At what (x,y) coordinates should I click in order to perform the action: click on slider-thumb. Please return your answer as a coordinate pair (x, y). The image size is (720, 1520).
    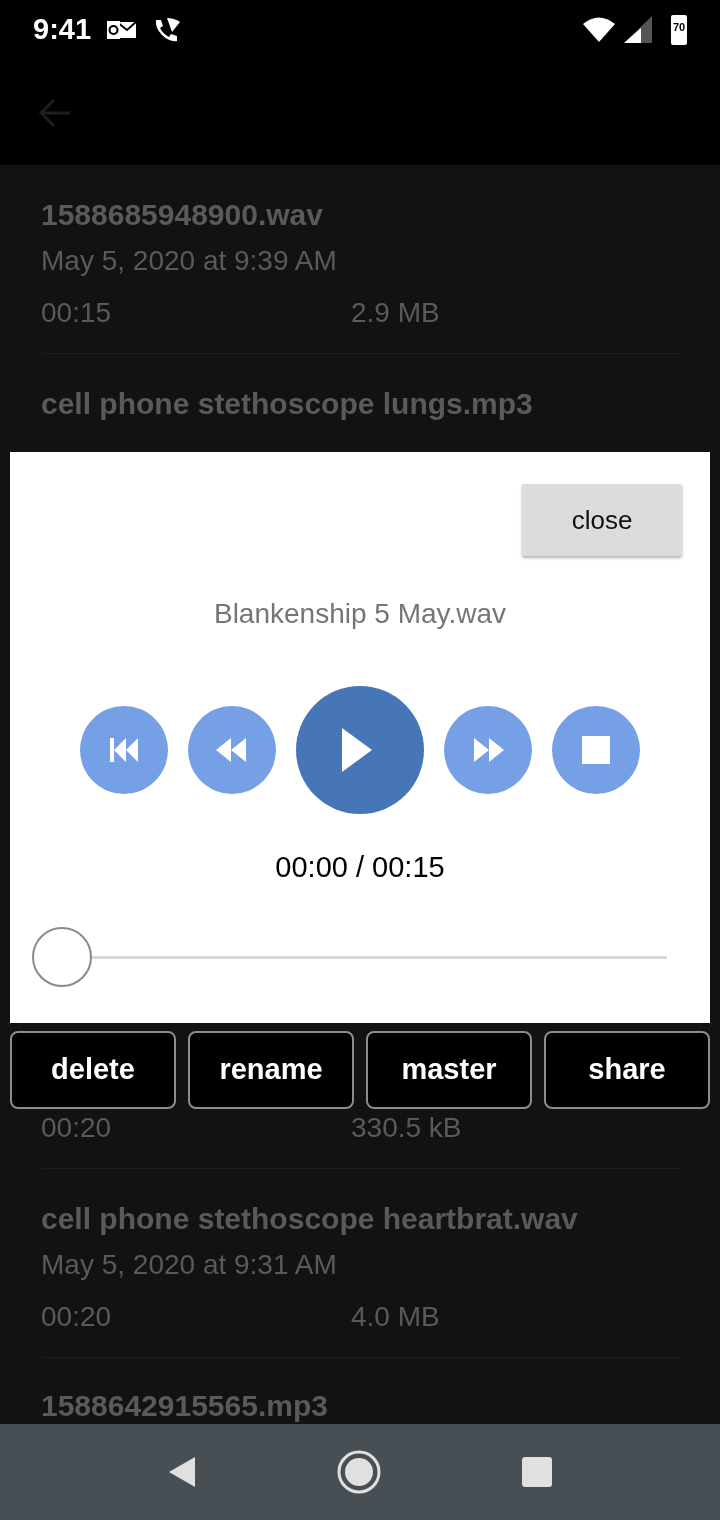
    Looking at the image, I should click on (62, 957).